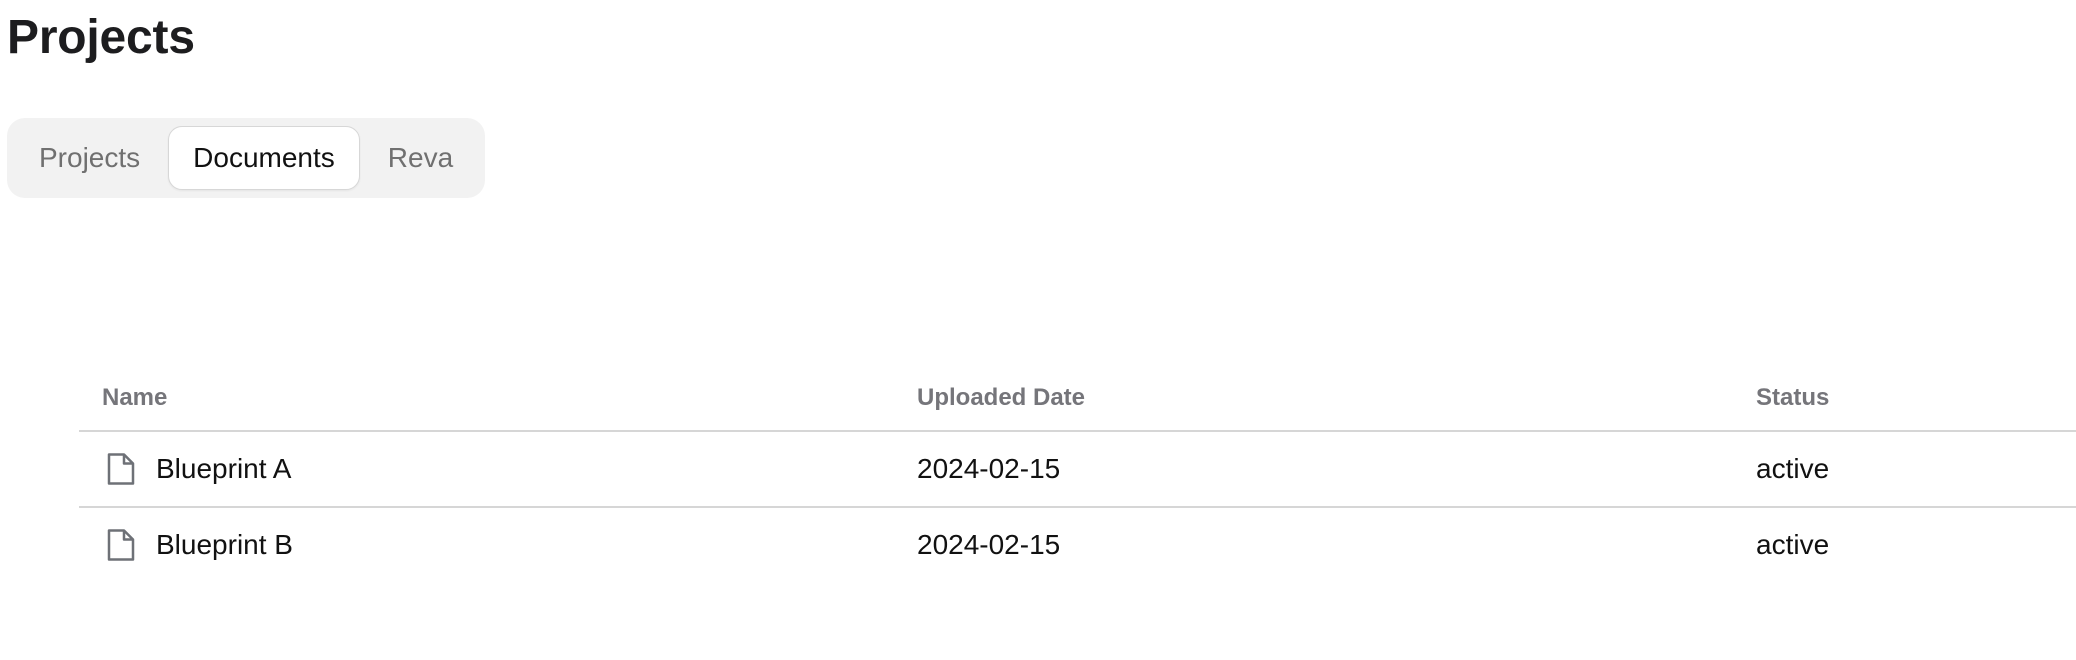 This screenshot has height=660, width=2076. What do you see at coordinates (1077, 469) in the screenshot?
I see `table-row: Blueprint A 2024-02-15 active` at bounding box center [1077, 469].